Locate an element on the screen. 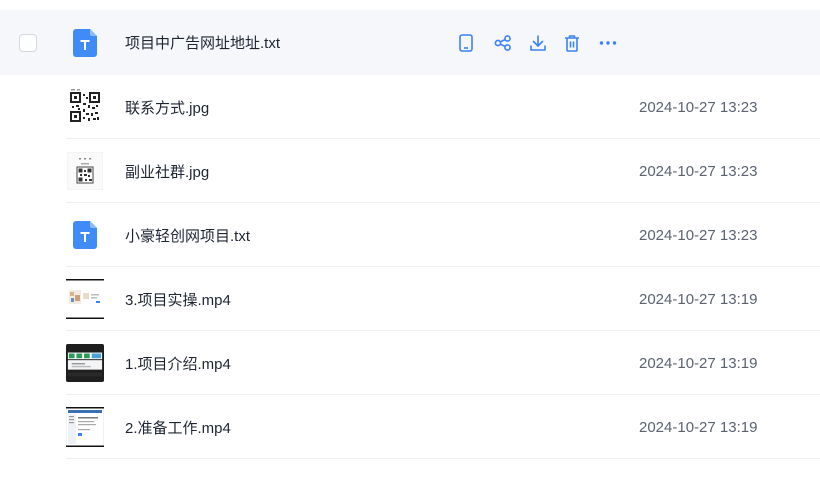  file-name: 联系方式.jpg is located at coordinates (167, 107).